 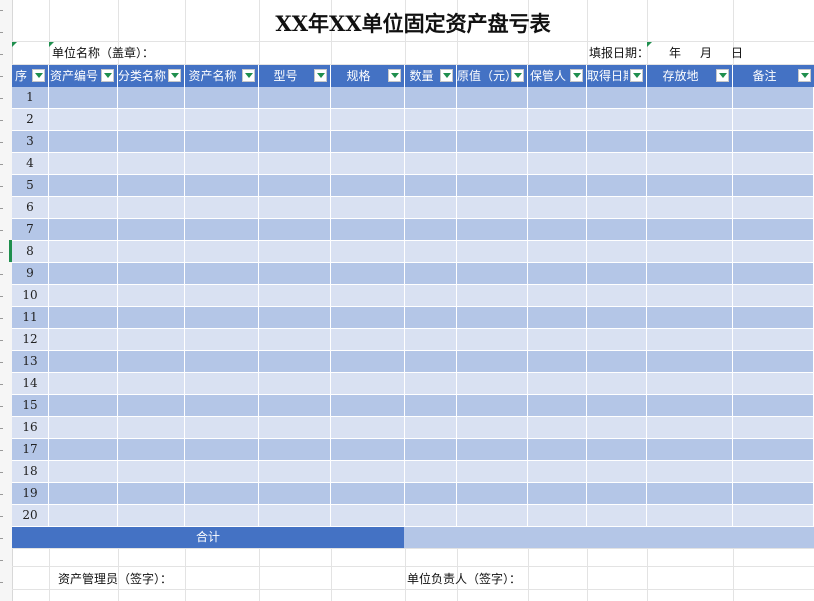 I want to click on row-number-cell: 11, so click(x=30, y=318).